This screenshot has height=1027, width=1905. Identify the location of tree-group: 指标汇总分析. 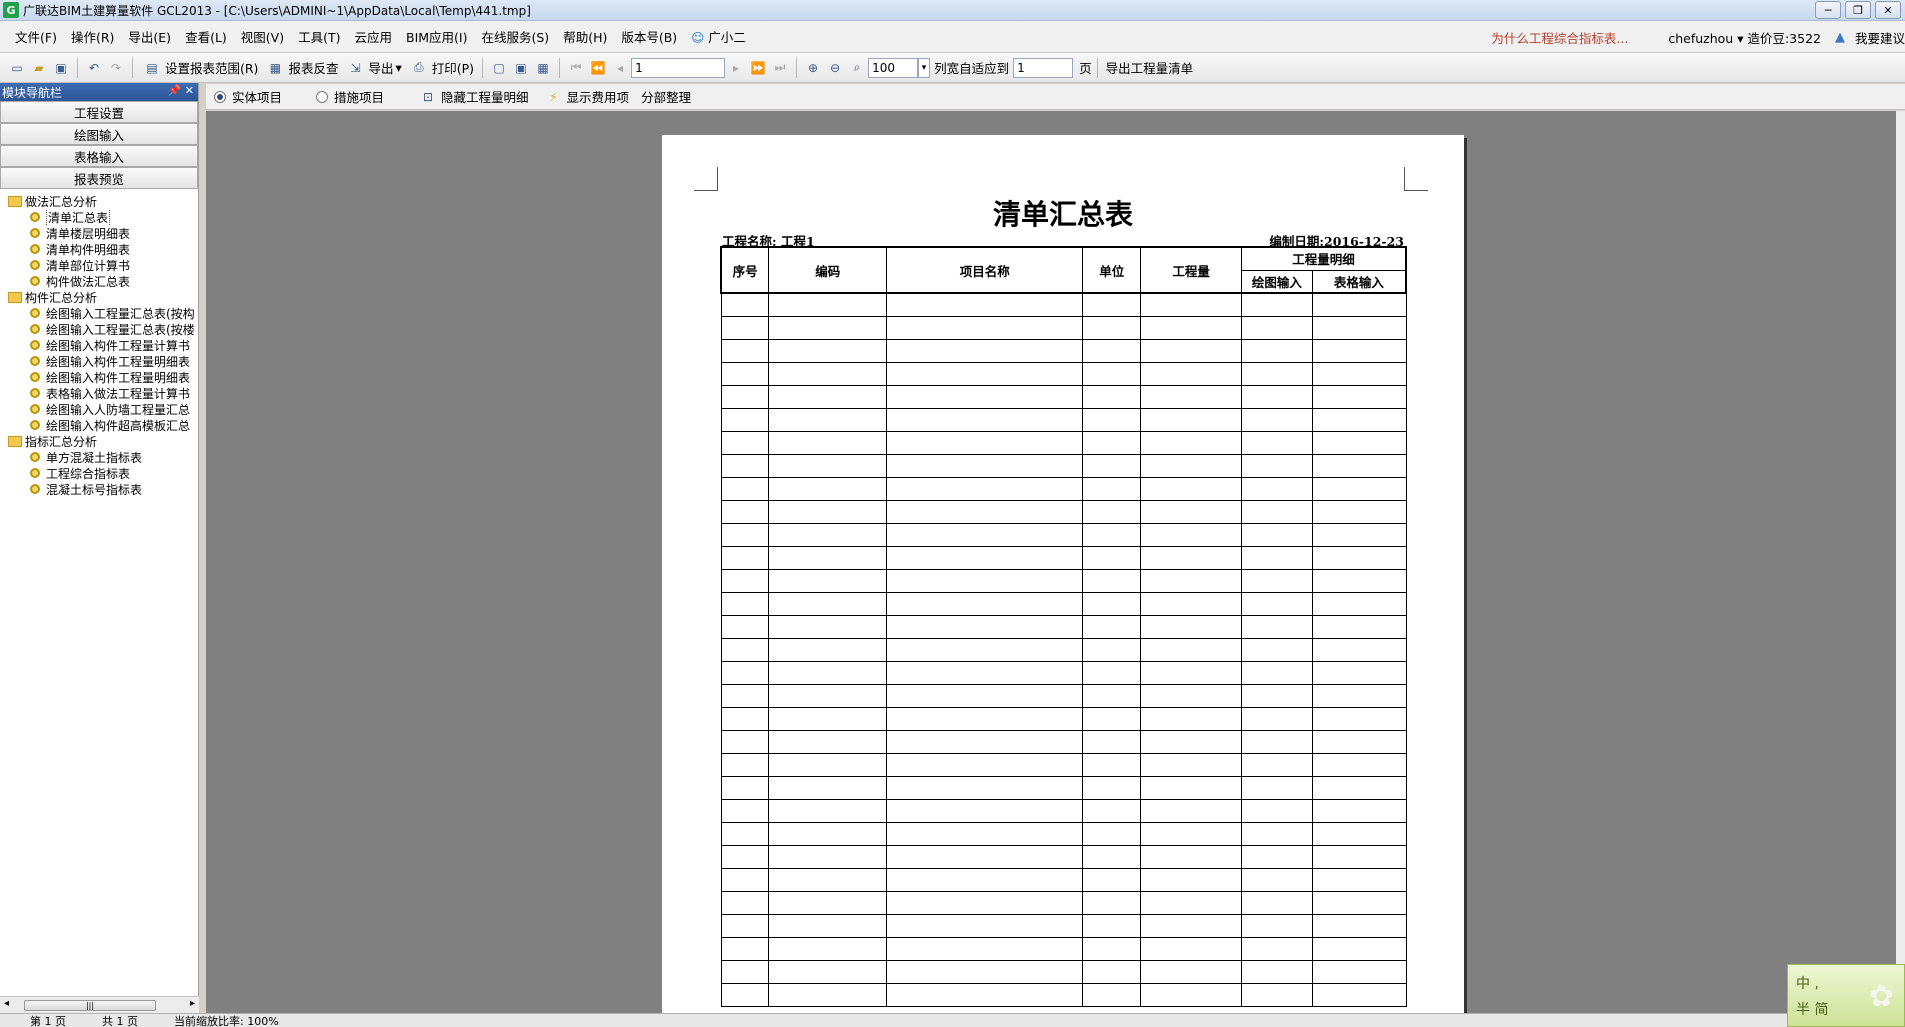
(99, 441).